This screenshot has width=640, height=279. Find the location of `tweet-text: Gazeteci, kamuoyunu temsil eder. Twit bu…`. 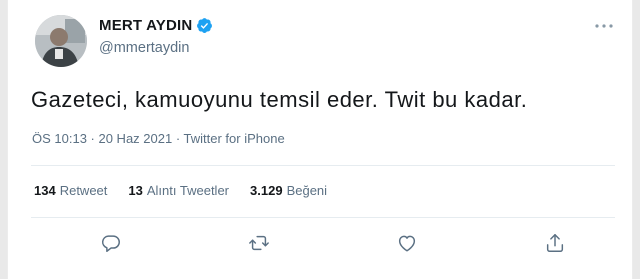

tweet-text: Gazeteci, kamuoyunu temsil eder. Twit bu… is located at coordinates (279, 99).